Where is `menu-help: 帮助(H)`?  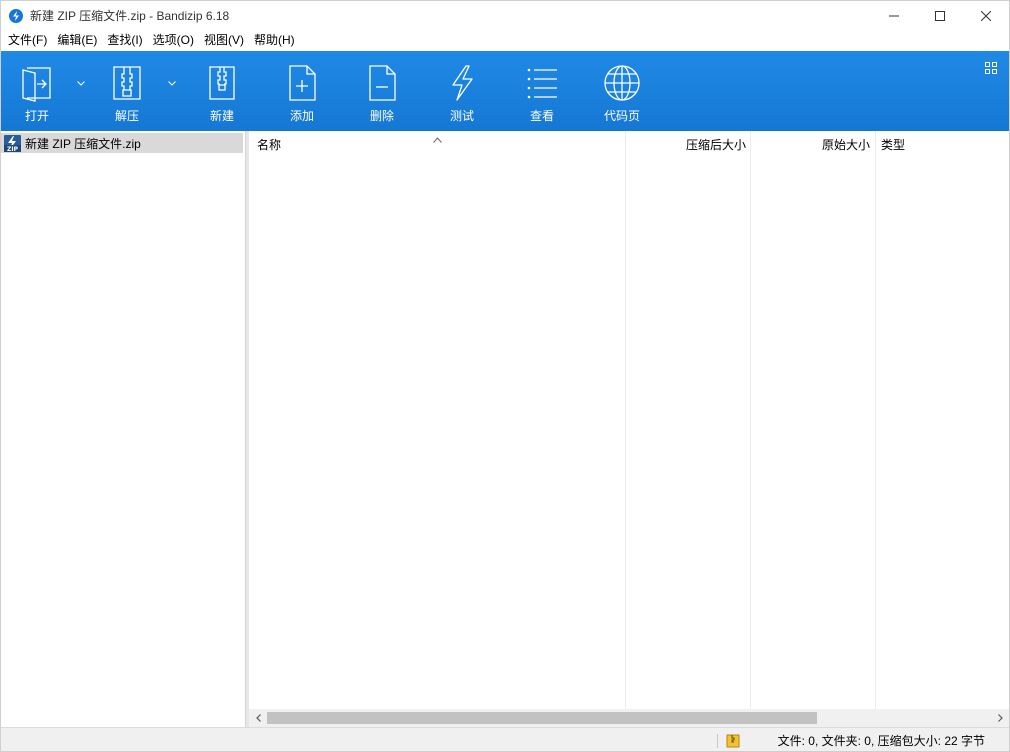 menu-help: 帮助(H) is located at coordinates (274, 40).